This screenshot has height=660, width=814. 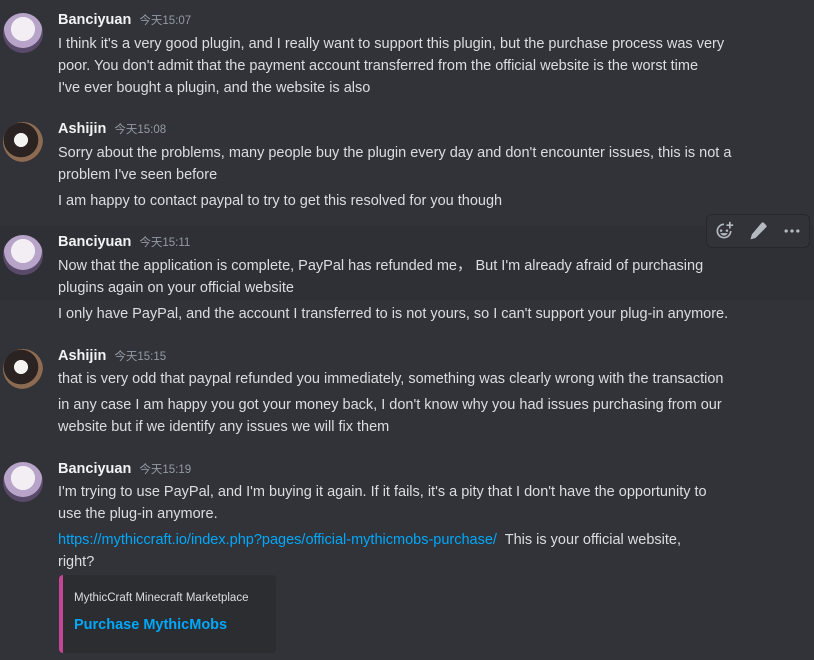 I want to click on link-suffix-text: This is your official website,, so click(x=588, y=540).